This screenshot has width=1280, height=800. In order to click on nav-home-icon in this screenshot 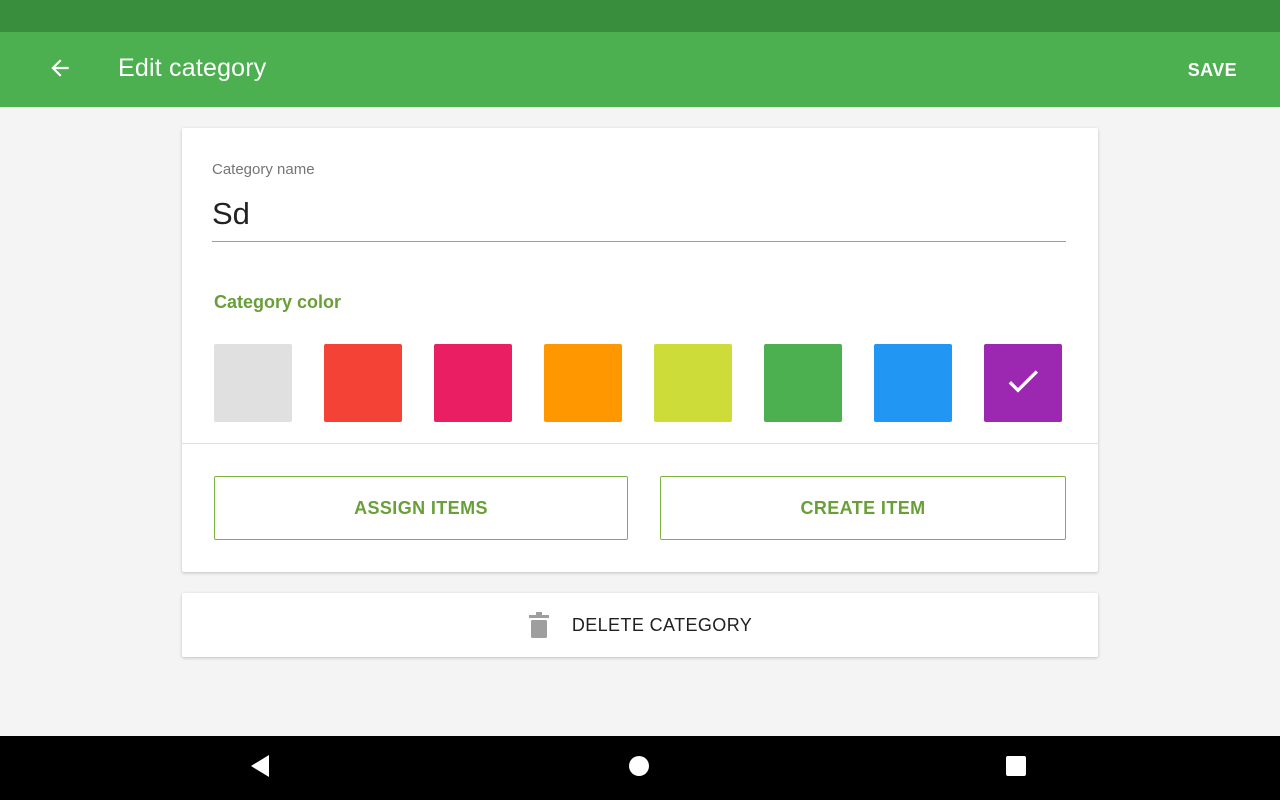, I will do `click(639, 768)`.